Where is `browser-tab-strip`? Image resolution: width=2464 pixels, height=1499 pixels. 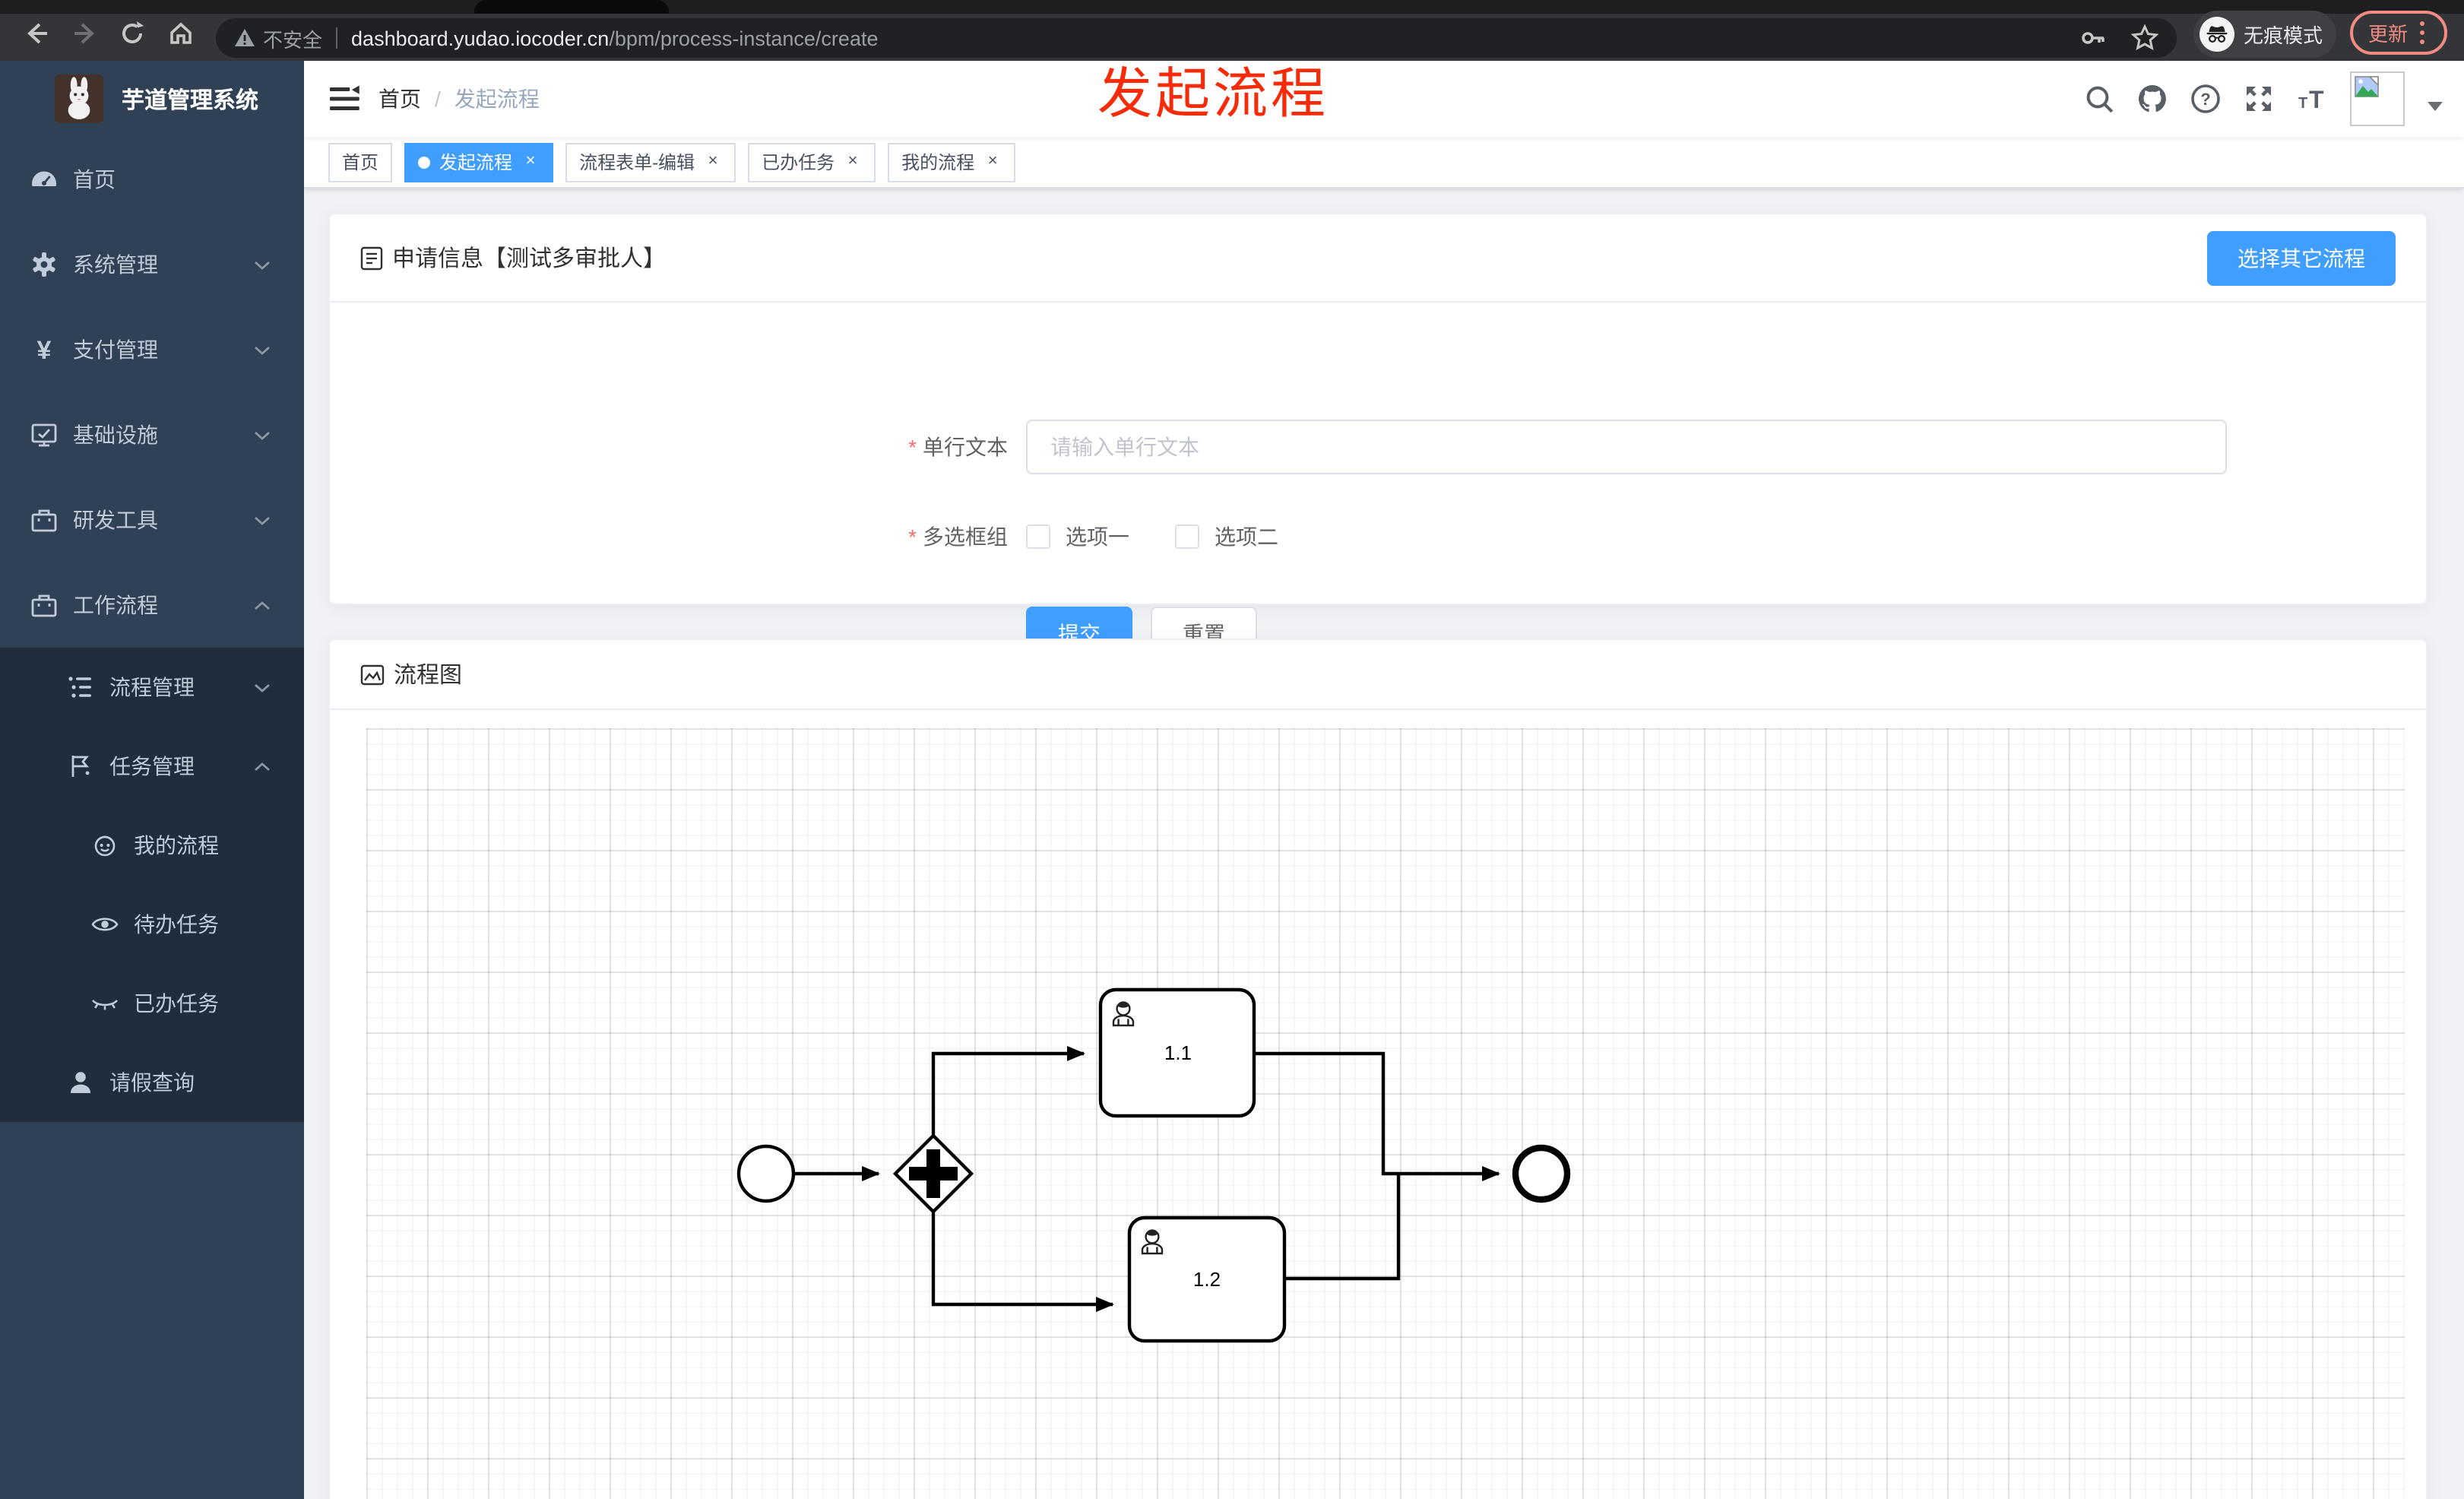
browser-tab-strip is located at coordinates (1232, 7).